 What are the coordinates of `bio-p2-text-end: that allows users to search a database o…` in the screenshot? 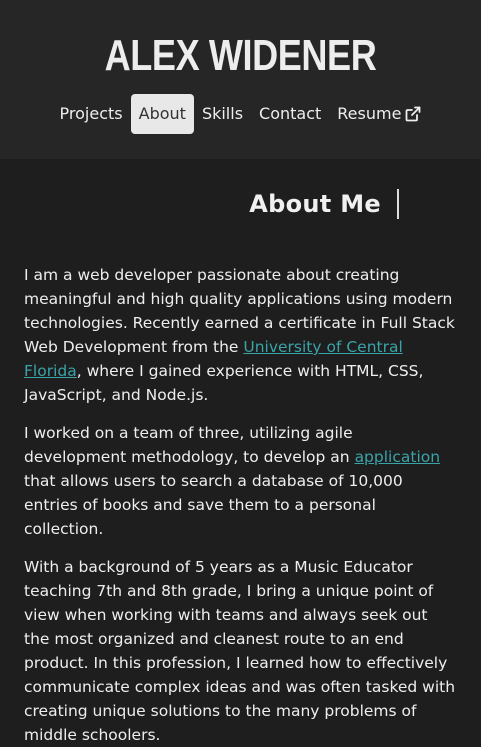 It's located at (213, 505).